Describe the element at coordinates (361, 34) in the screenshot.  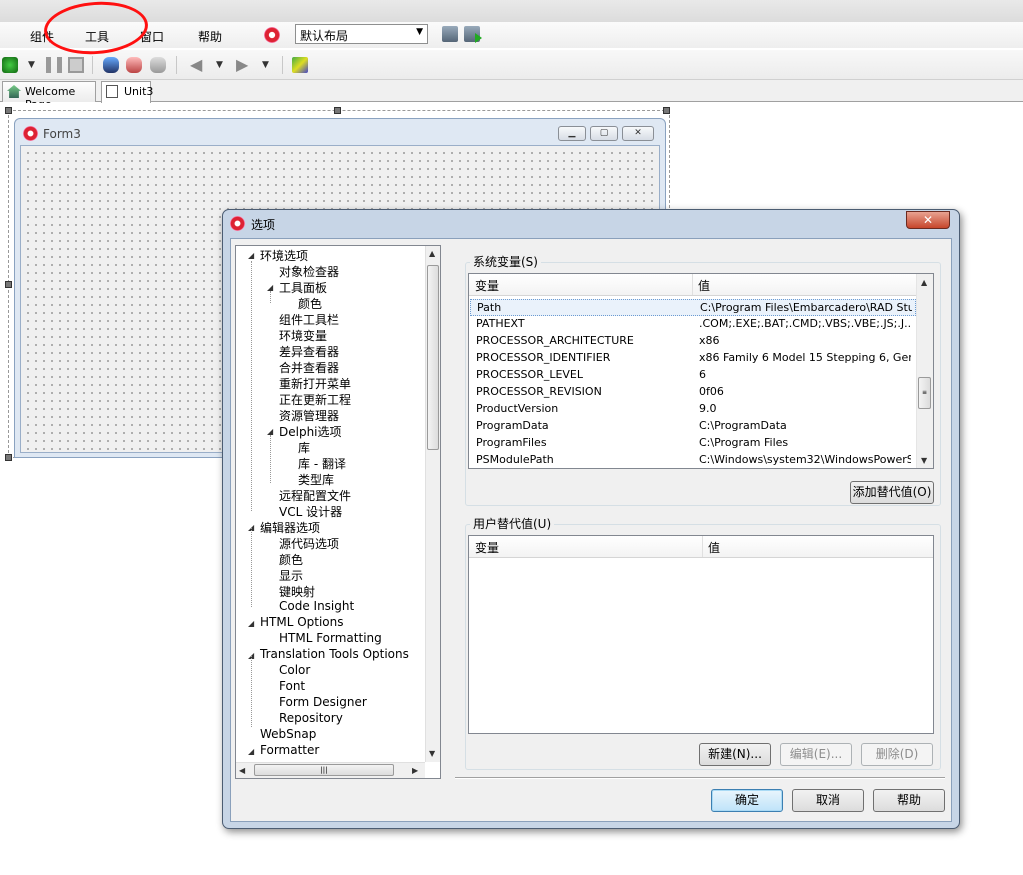
I see `layout-combo: 默认布局 ▼` at that location.